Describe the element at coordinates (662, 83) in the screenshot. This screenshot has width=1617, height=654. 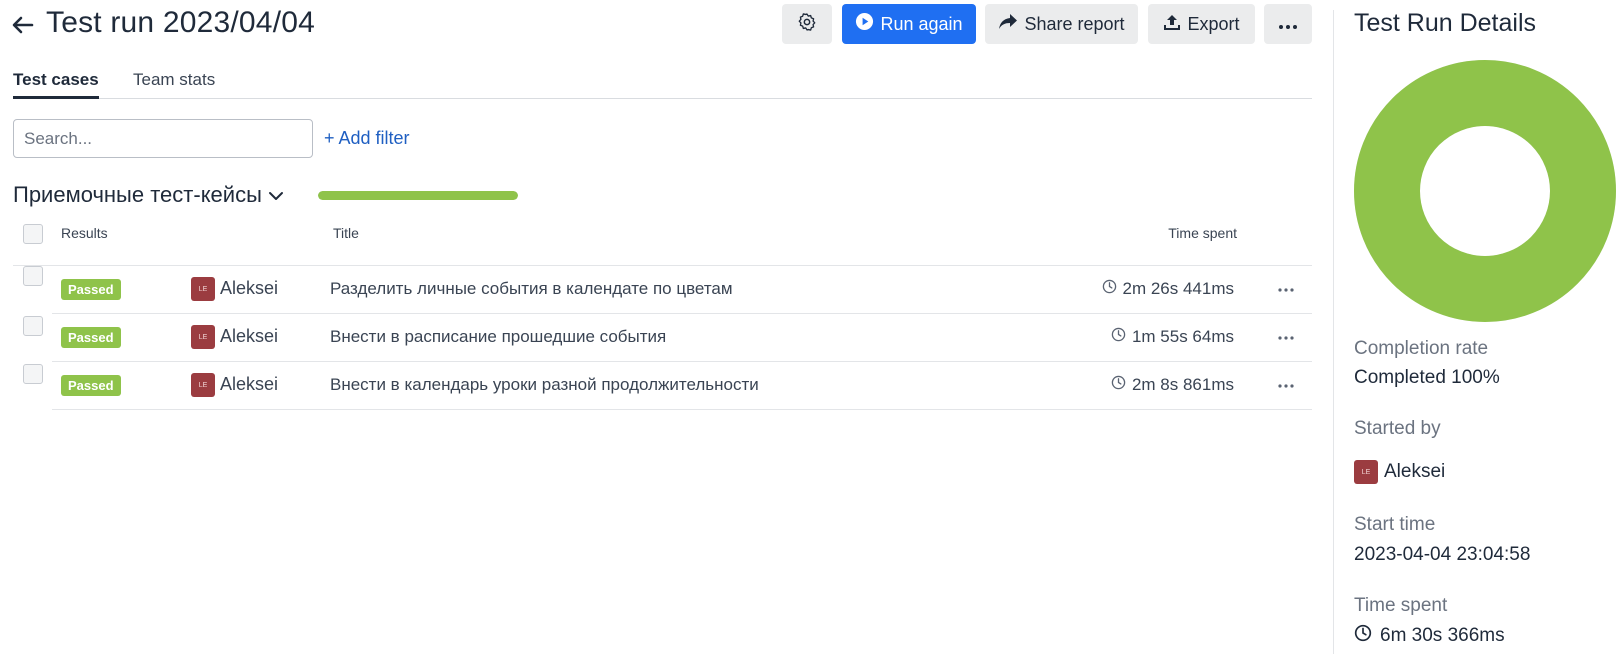
I see `tab-bar: Test cases Team stats` at that location.